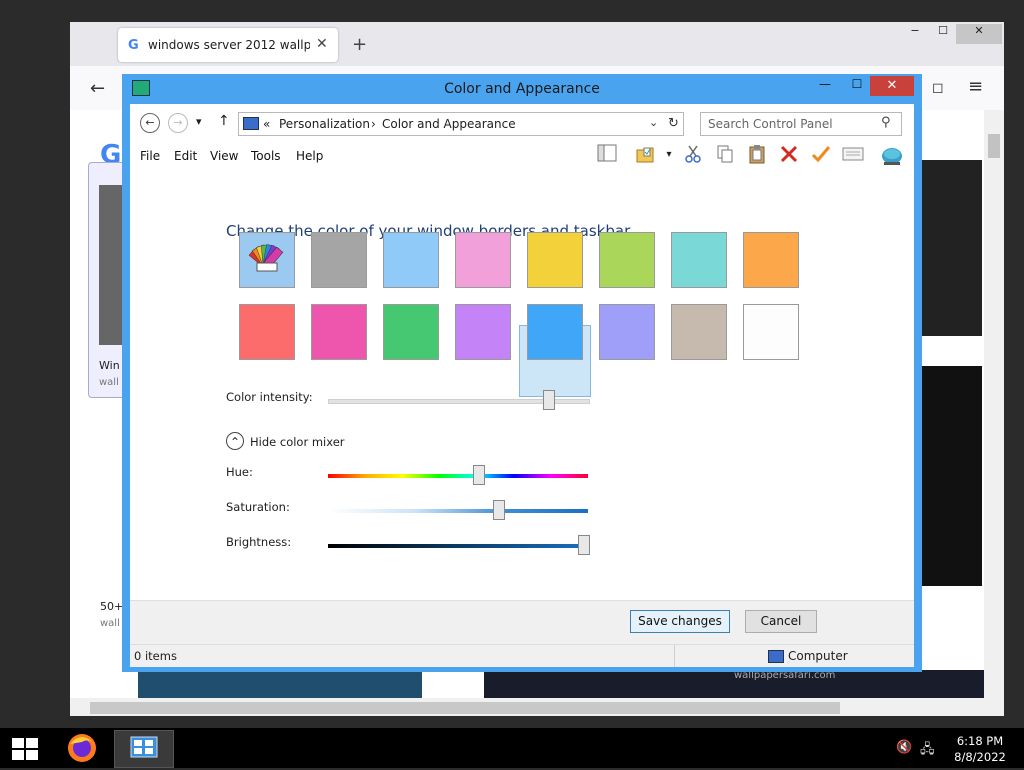 Image resolution: width=1024 pixels, height=770 pixels. Describe the element at coordinates (674, 656) in the screenshot. I see `status-separator` at that location.